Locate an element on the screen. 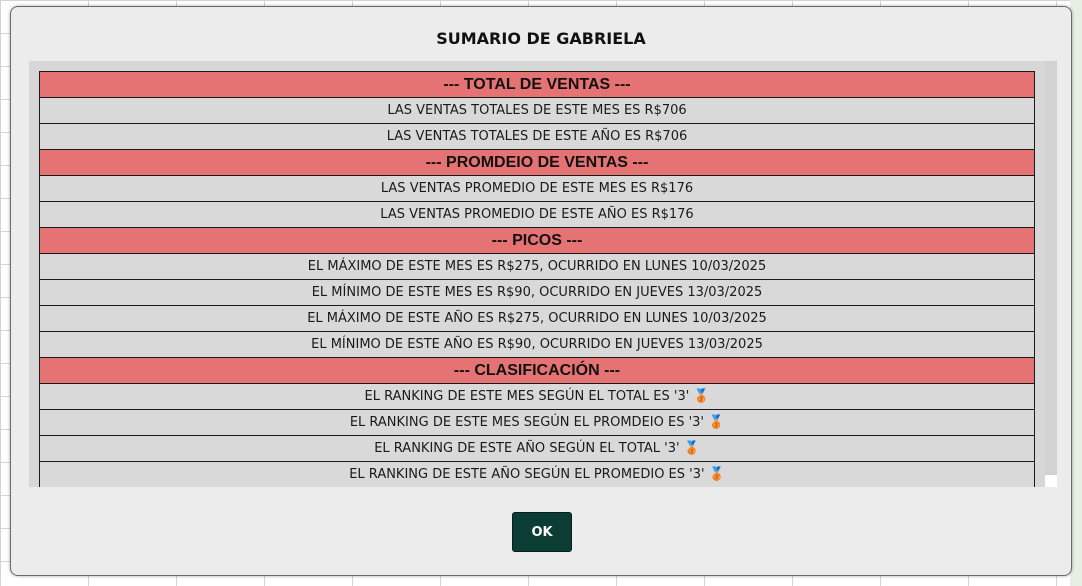 This screenshot has width=1082, height=586. summary-row-text: LAS VENTAS TOTALES DE ESTE MES ES R$706 is located at coordinates (537, 110).